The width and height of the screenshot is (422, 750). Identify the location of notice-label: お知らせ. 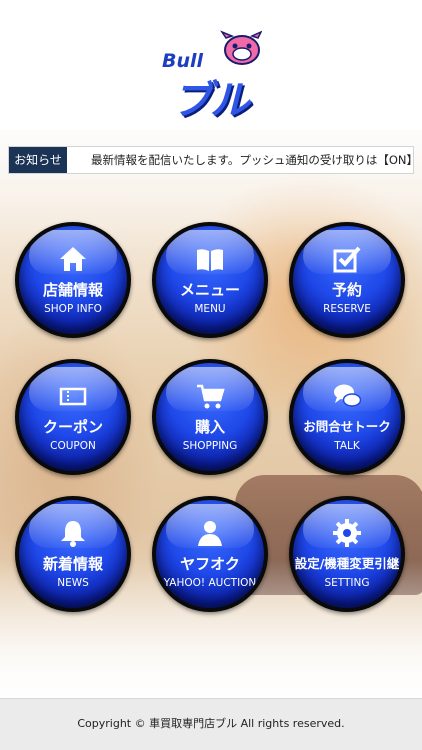
(38, 160).